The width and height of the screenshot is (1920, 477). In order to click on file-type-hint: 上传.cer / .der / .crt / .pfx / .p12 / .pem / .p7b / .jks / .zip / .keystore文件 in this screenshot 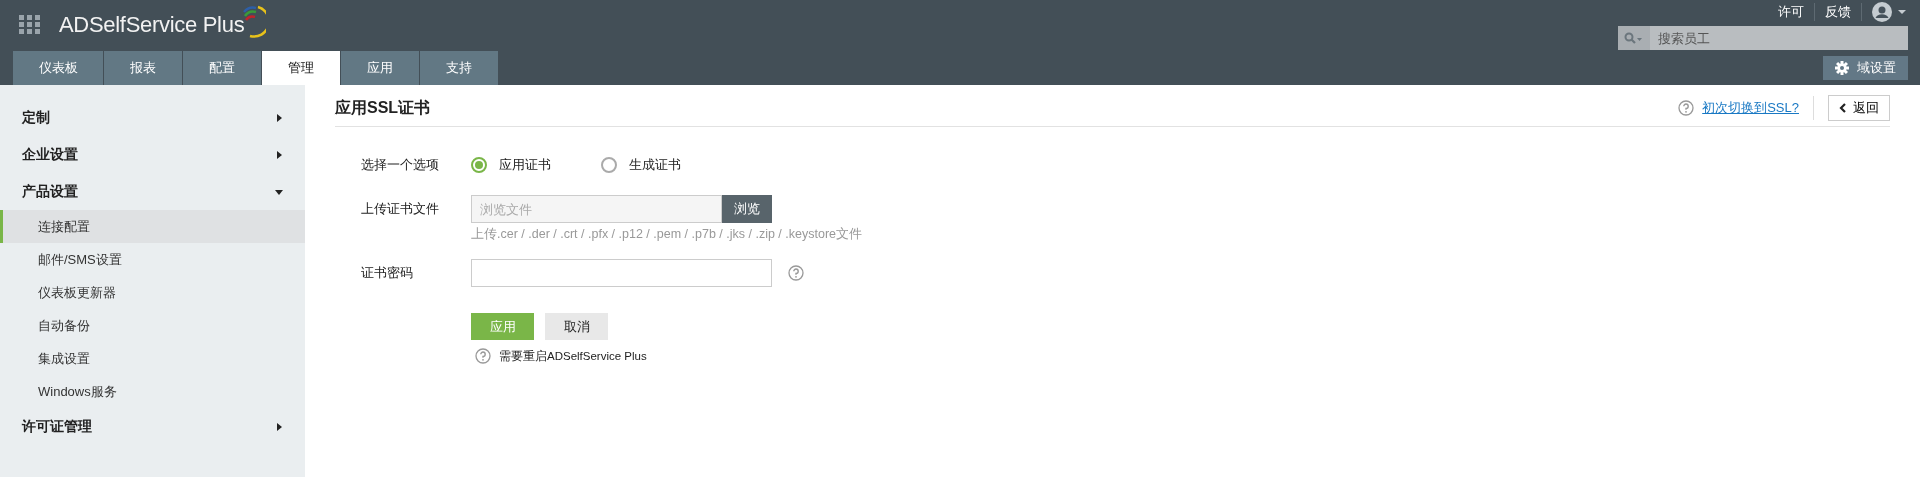, I will do `click(666, 234)`.